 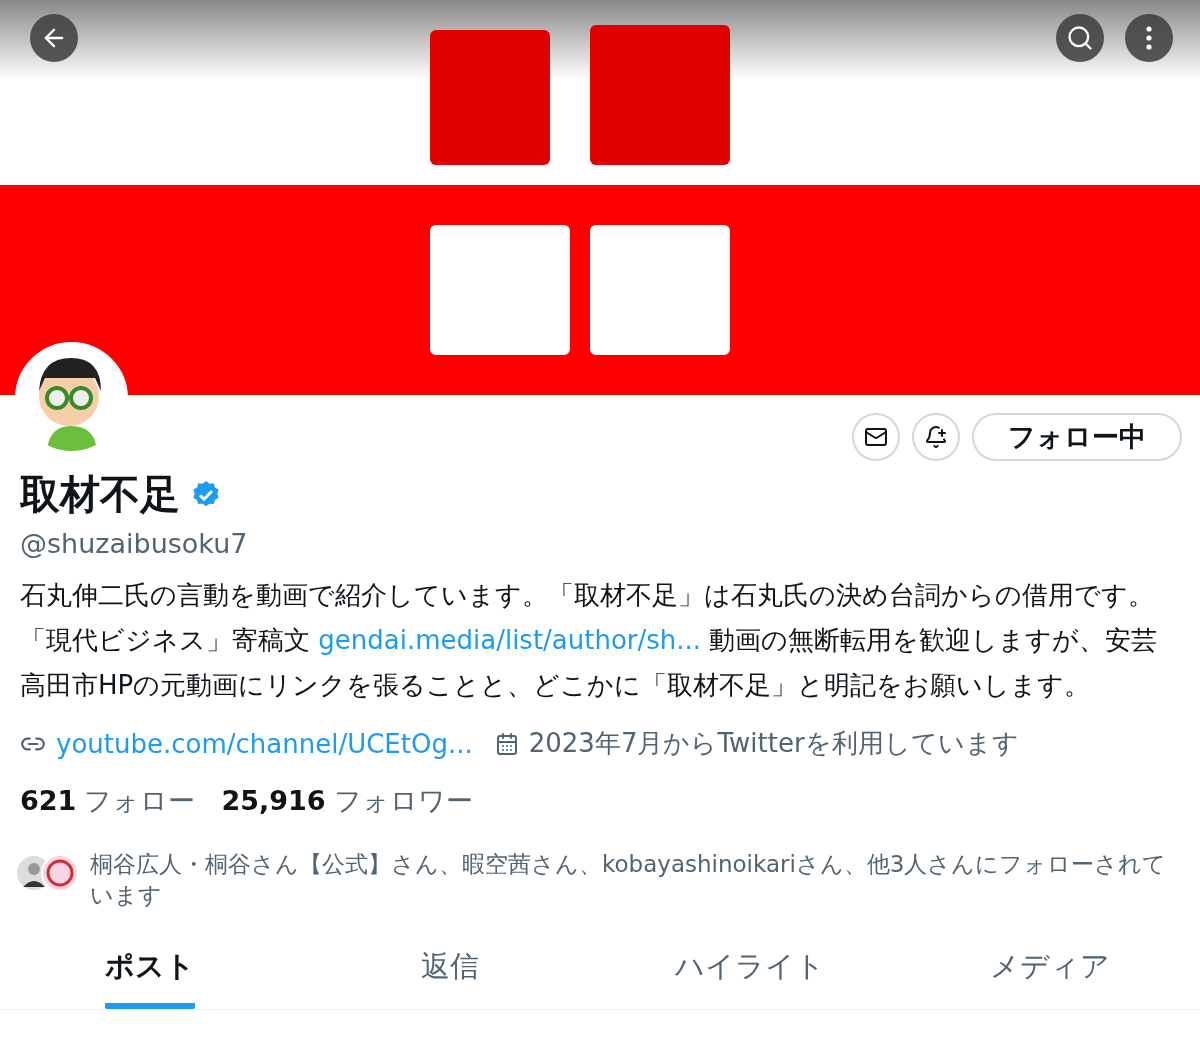 I want to click on following-button: フォロー中, so click(x=1077, y=437).